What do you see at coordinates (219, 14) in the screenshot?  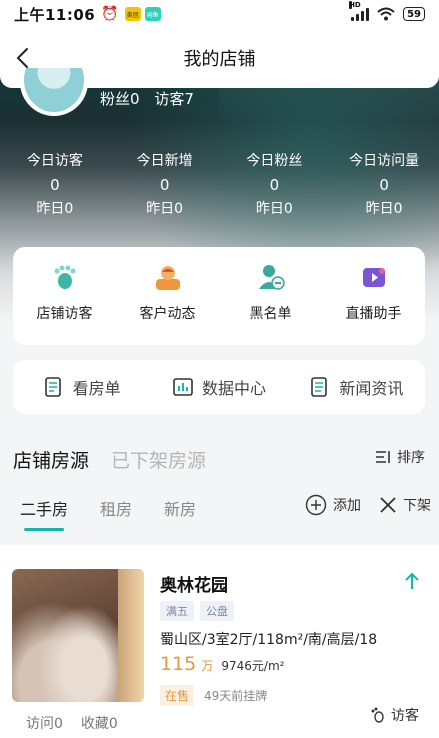 I see `status-bar: 上午11:06 ⏰ 美团 闲鱼 HD 59` at bounding box center [219, 14].